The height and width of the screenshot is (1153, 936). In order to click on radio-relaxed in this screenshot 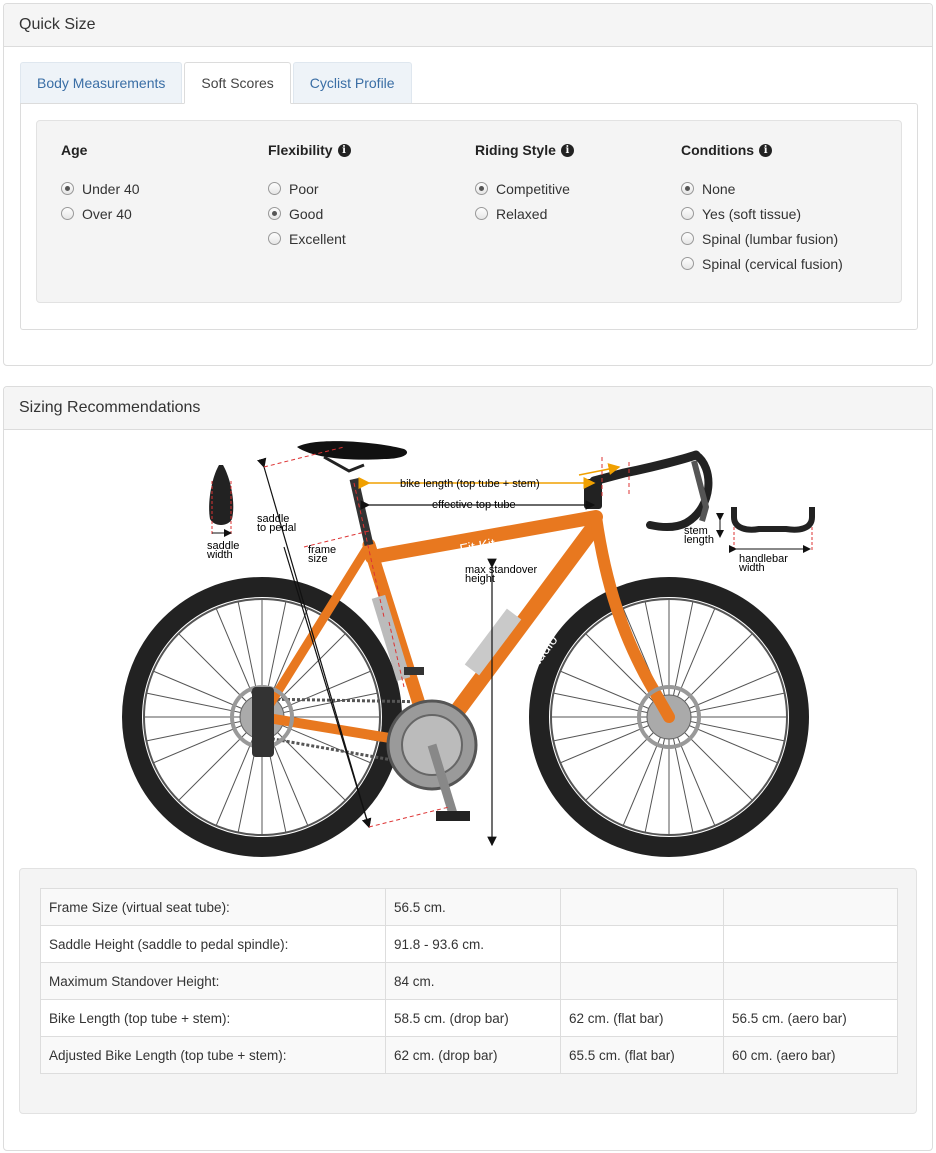, I will do `click(481, 213)`.